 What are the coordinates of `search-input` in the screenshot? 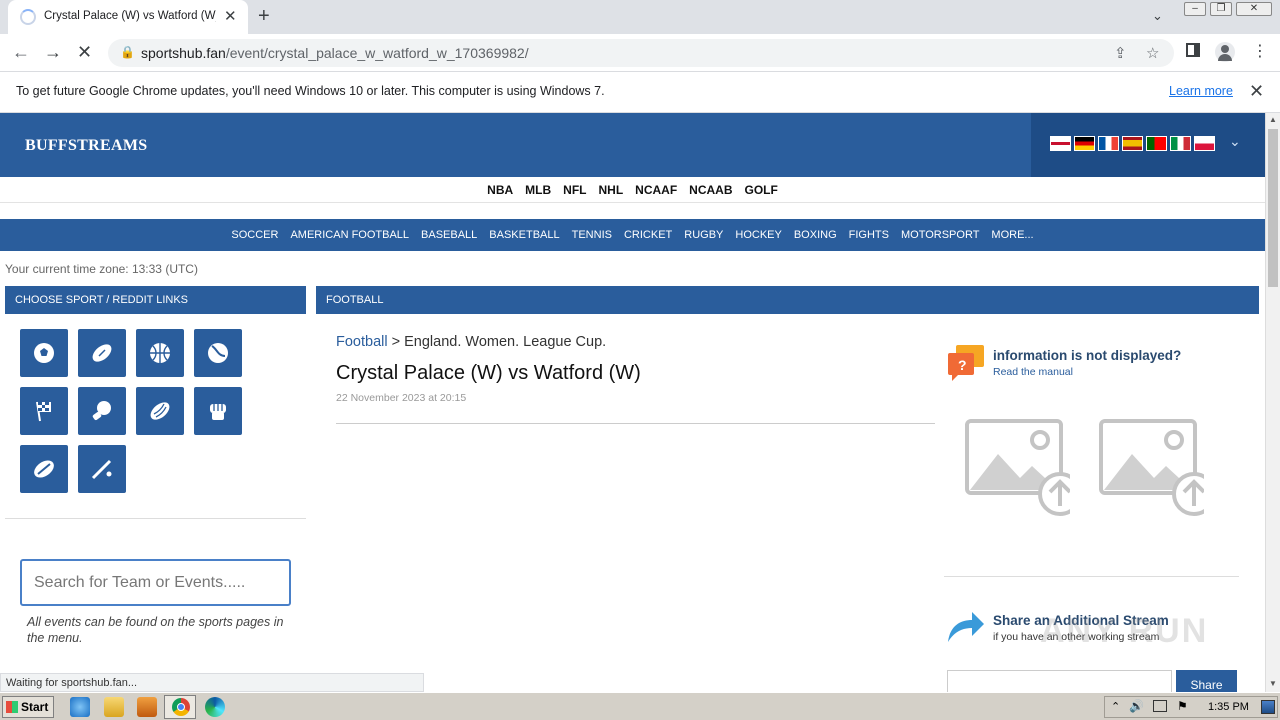 It's located at (155, 582).